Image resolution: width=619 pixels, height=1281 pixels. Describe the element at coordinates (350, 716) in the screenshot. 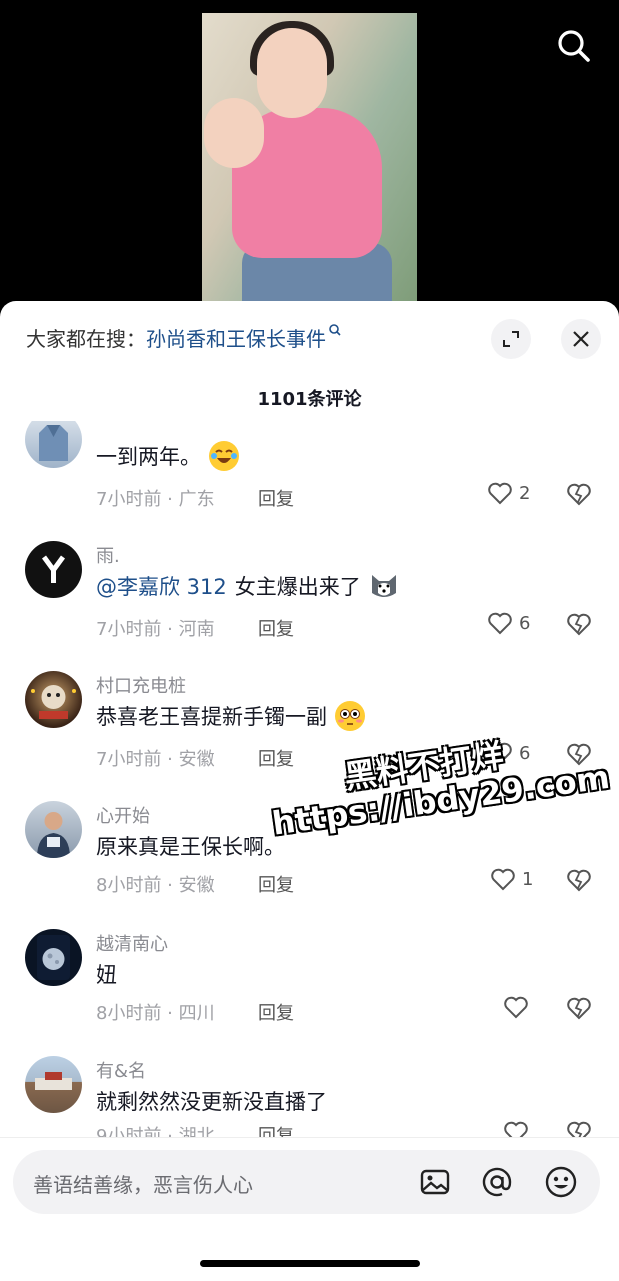

I see `flushed-emoji` at that location.